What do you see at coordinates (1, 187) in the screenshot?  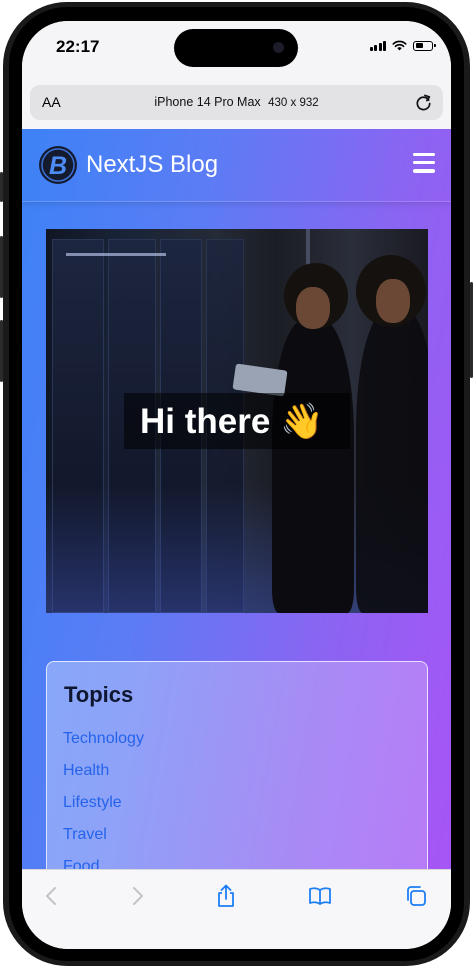 I see `action-button` at bounding box center [1, 187].